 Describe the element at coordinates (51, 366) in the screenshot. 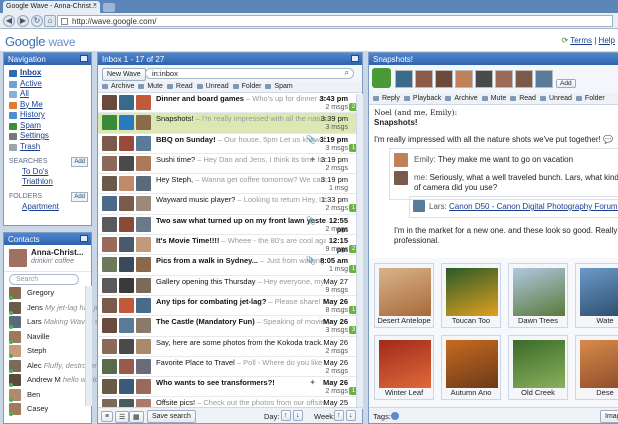

I see `contact-item: Alec Fluffy, destroyer.` at that location.